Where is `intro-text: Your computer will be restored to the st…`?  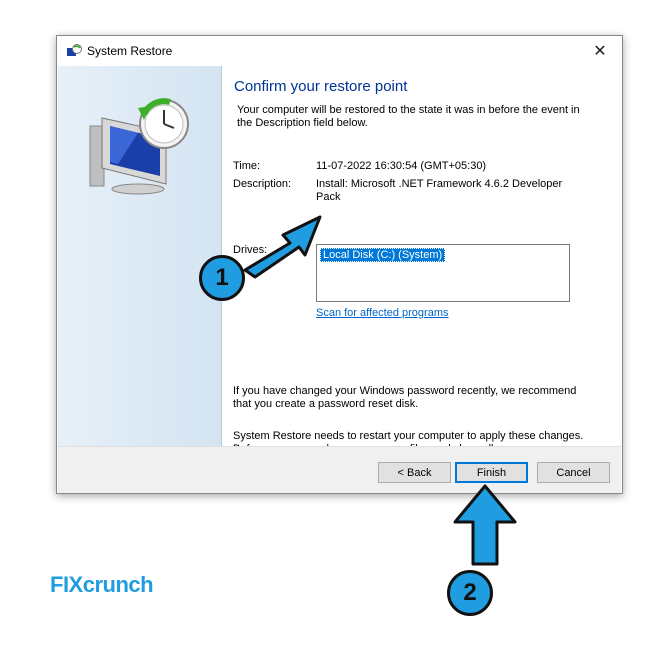
intro-text: Your computer will be restored to the st… is located at coordinates (408, 116).